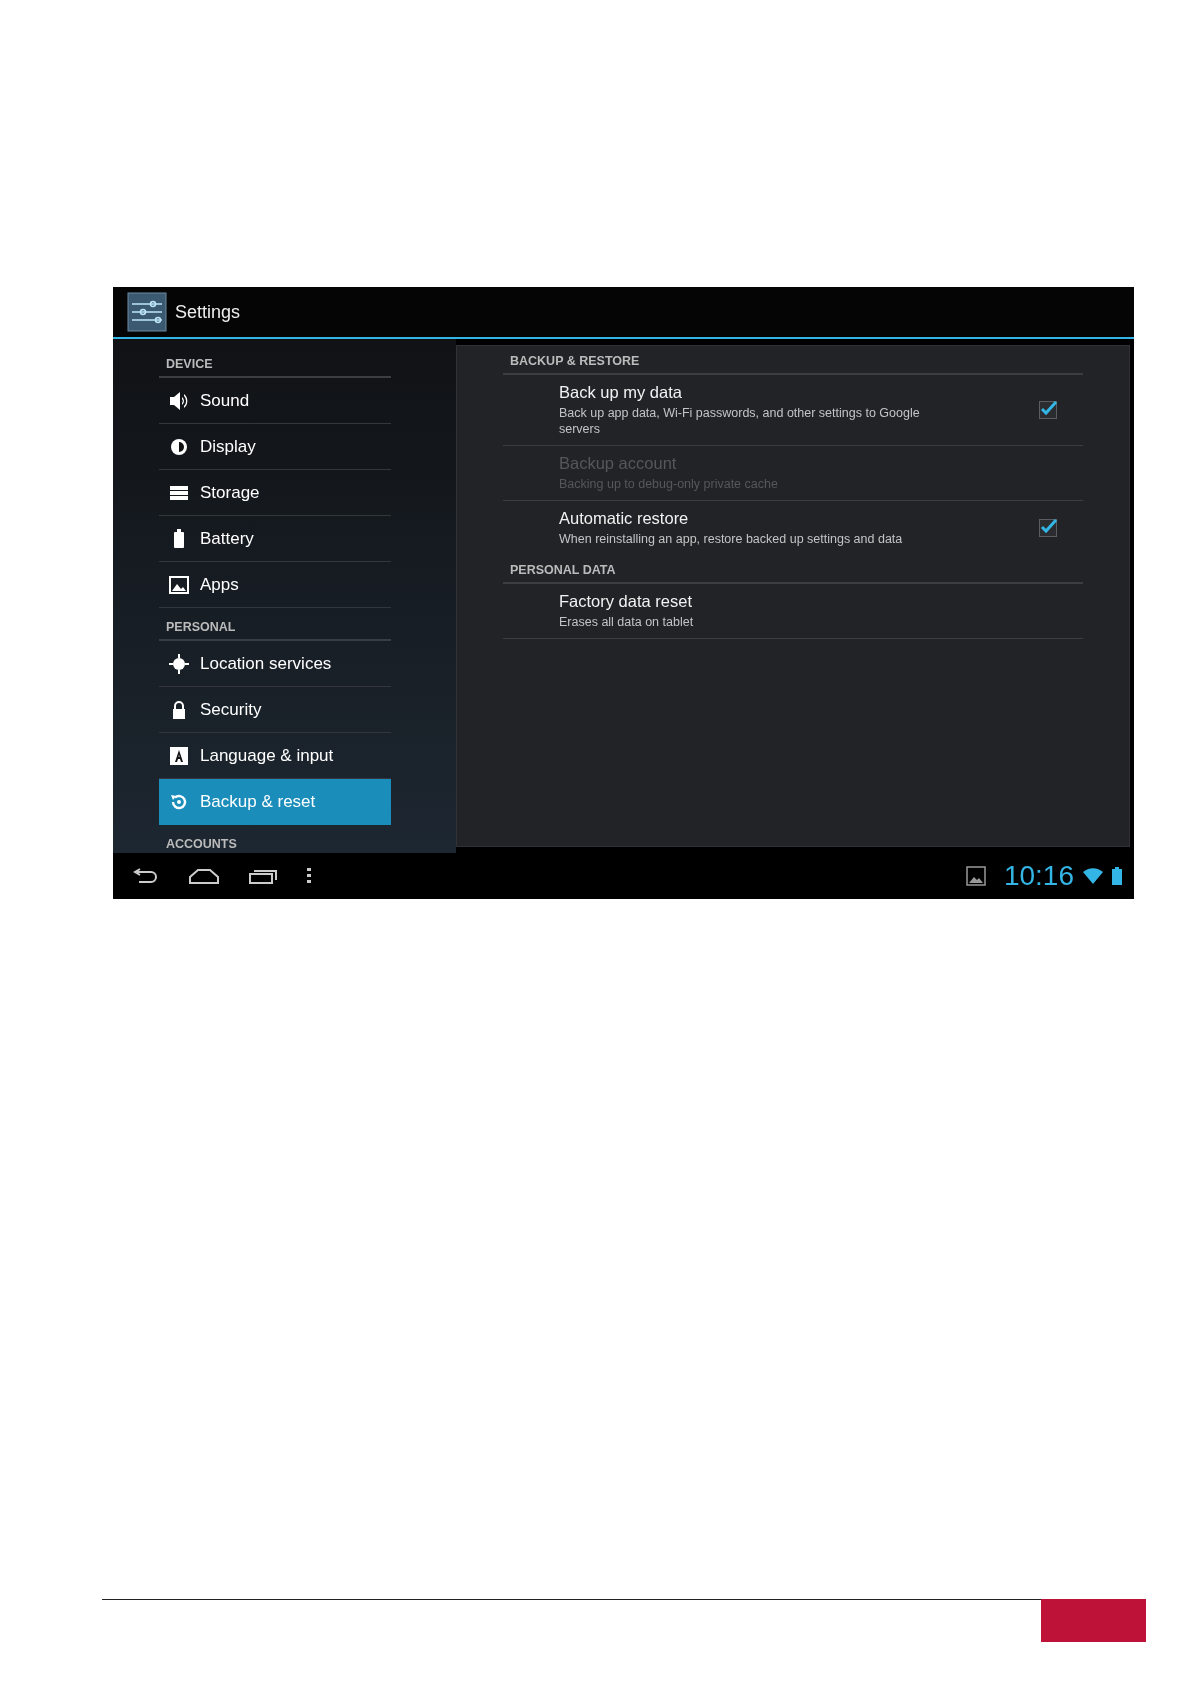 The height and width of the screenshot is (1683, 1191). What do you see at coordinates (626, 601) in the screenshot?
I see `setting-title: Factory data reset` at bounding box center [626, 601].